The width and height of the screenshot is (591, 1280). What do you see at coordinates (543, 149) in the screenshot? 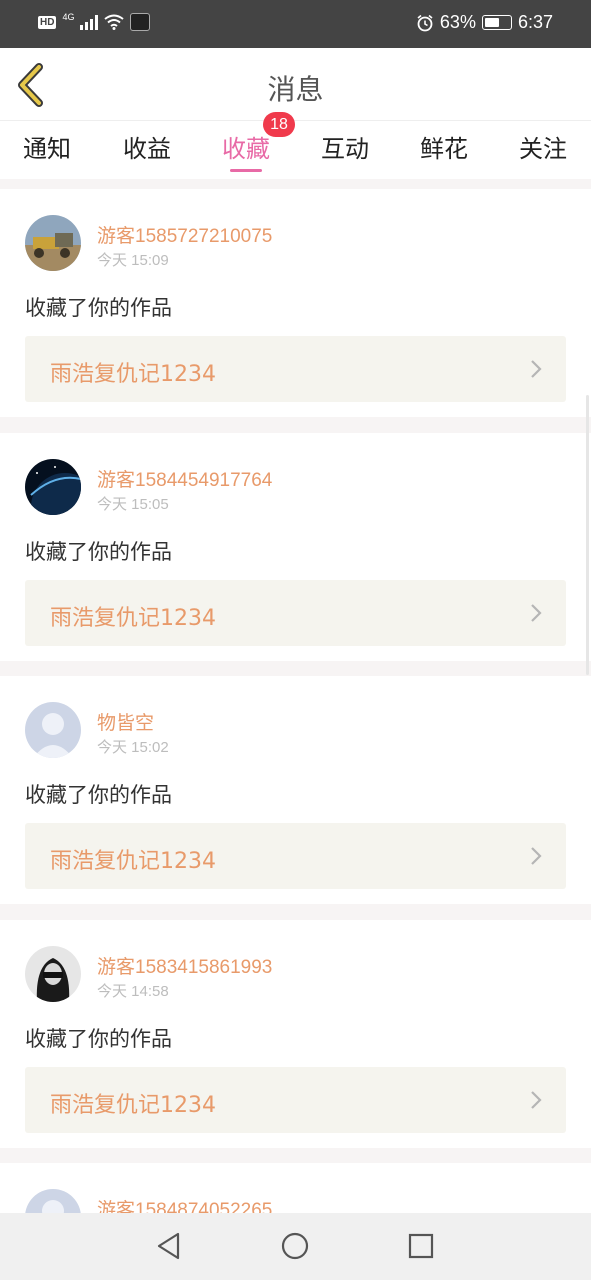
I see `tab-label: 关注` at bounding box center [543, 149].